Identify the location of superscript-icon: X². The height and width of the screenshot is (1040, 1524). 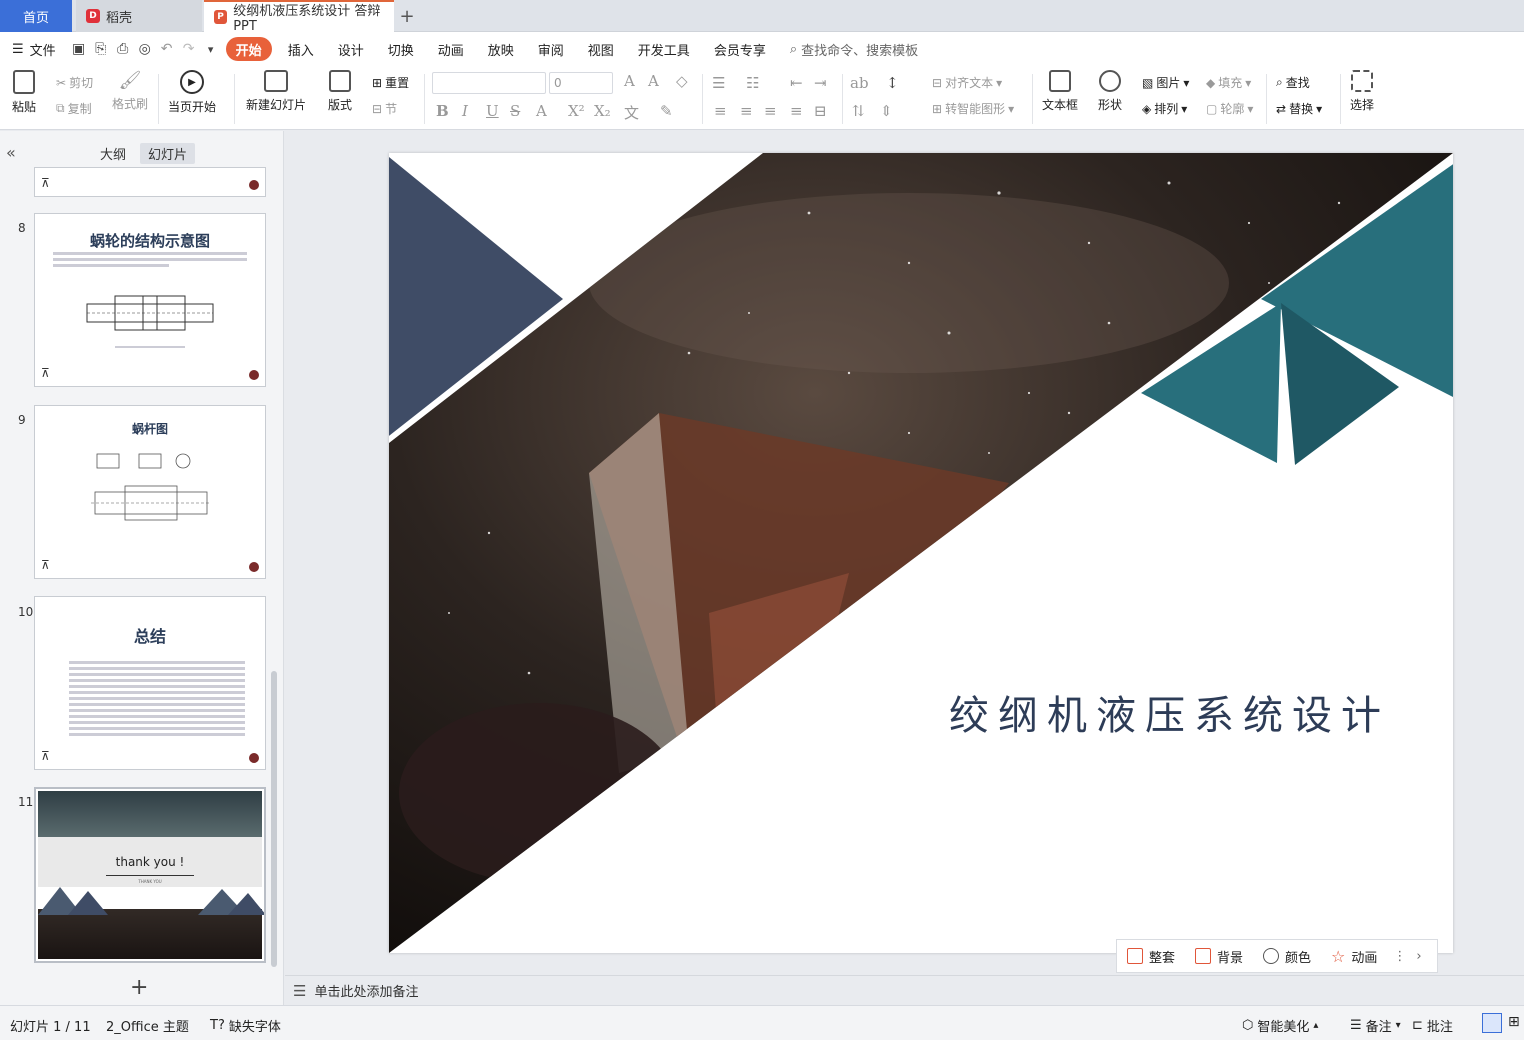
(576, 111).